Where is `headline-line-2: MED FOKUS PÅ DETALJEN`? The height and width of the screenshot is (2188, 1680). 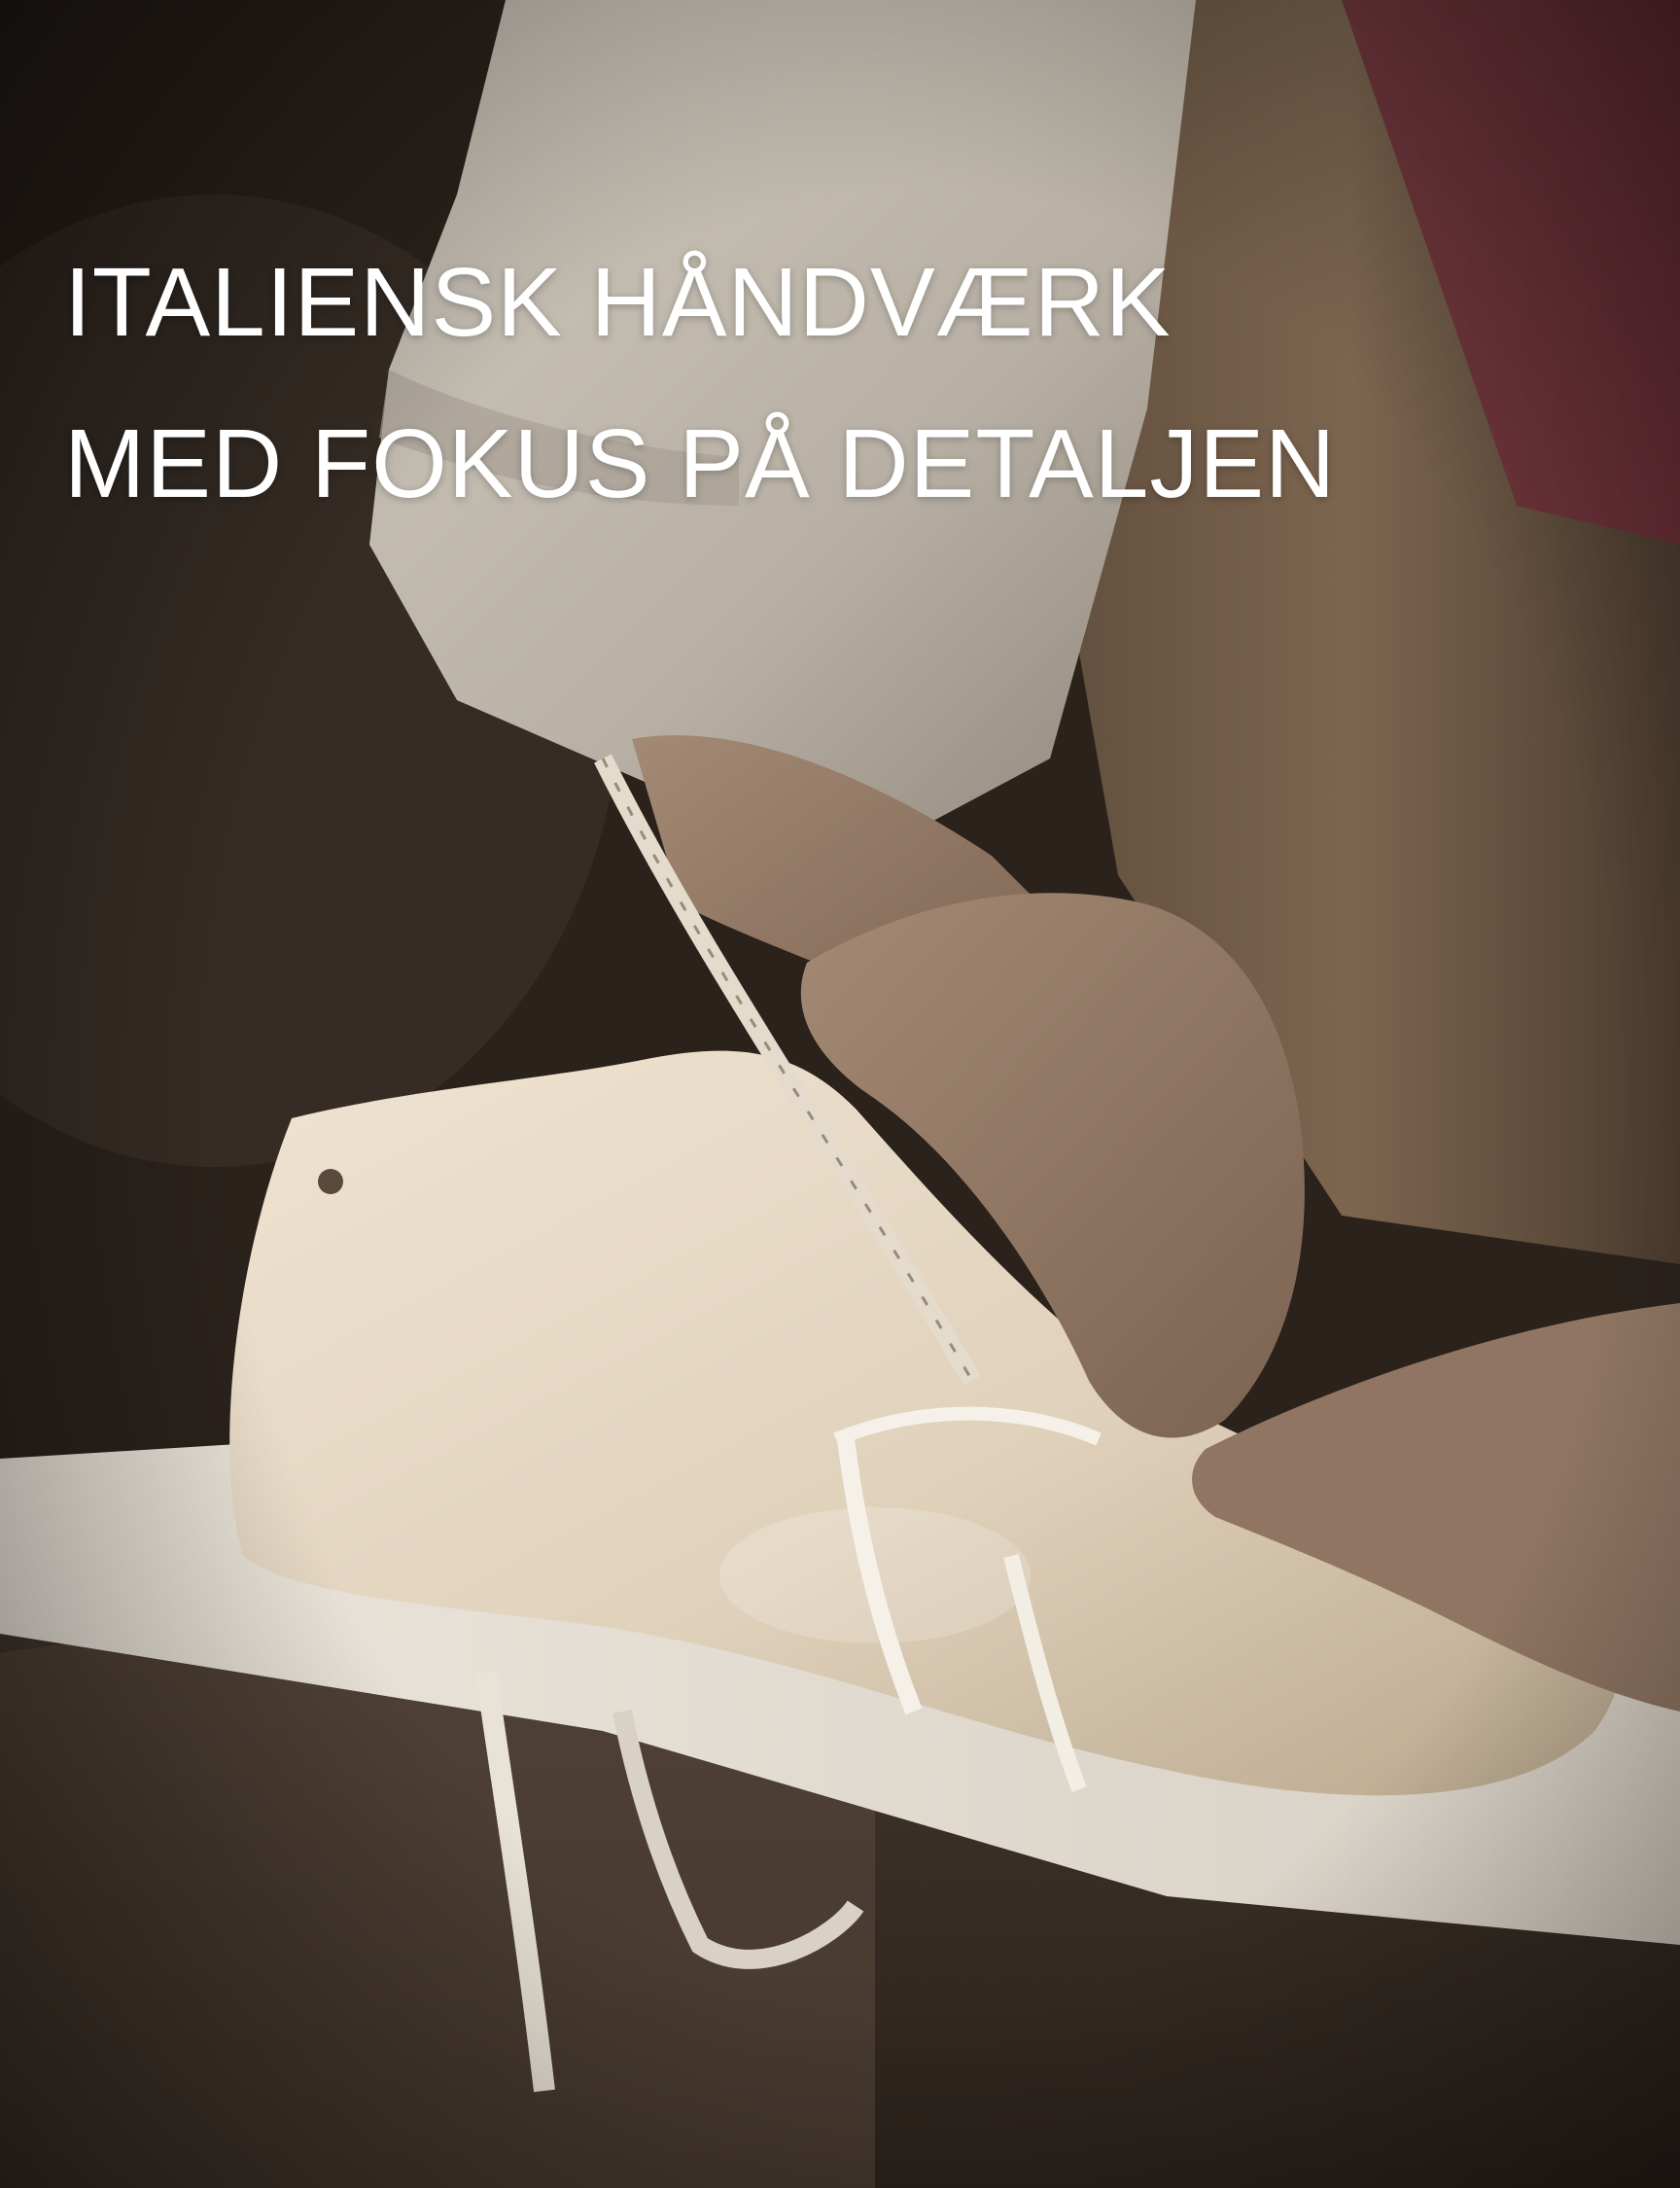
headline-line-2: MED FOKUS PÅ DETALJEN is located at coordinates (700, 464).